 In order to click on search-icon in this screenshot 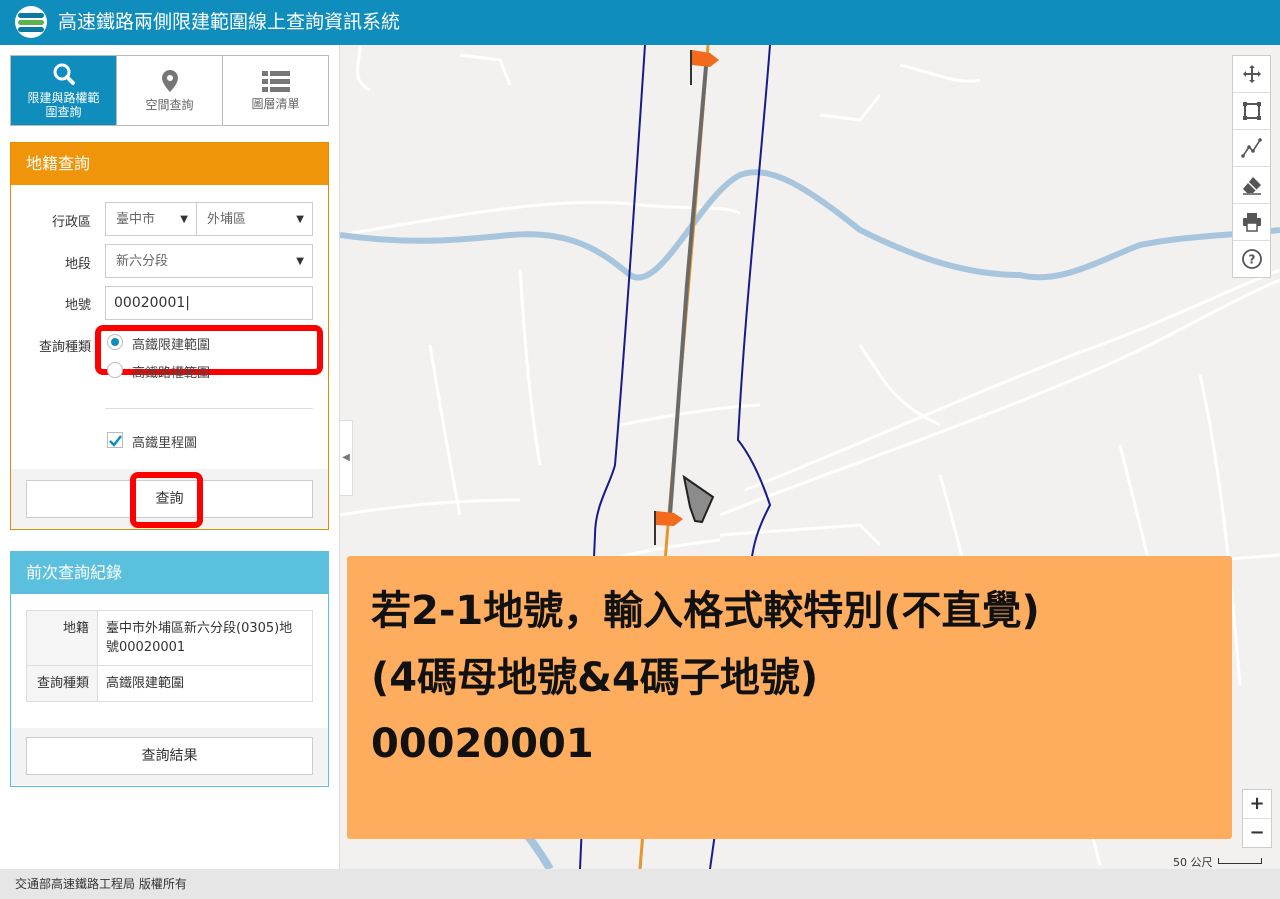, I will do `click(64, 74)`.